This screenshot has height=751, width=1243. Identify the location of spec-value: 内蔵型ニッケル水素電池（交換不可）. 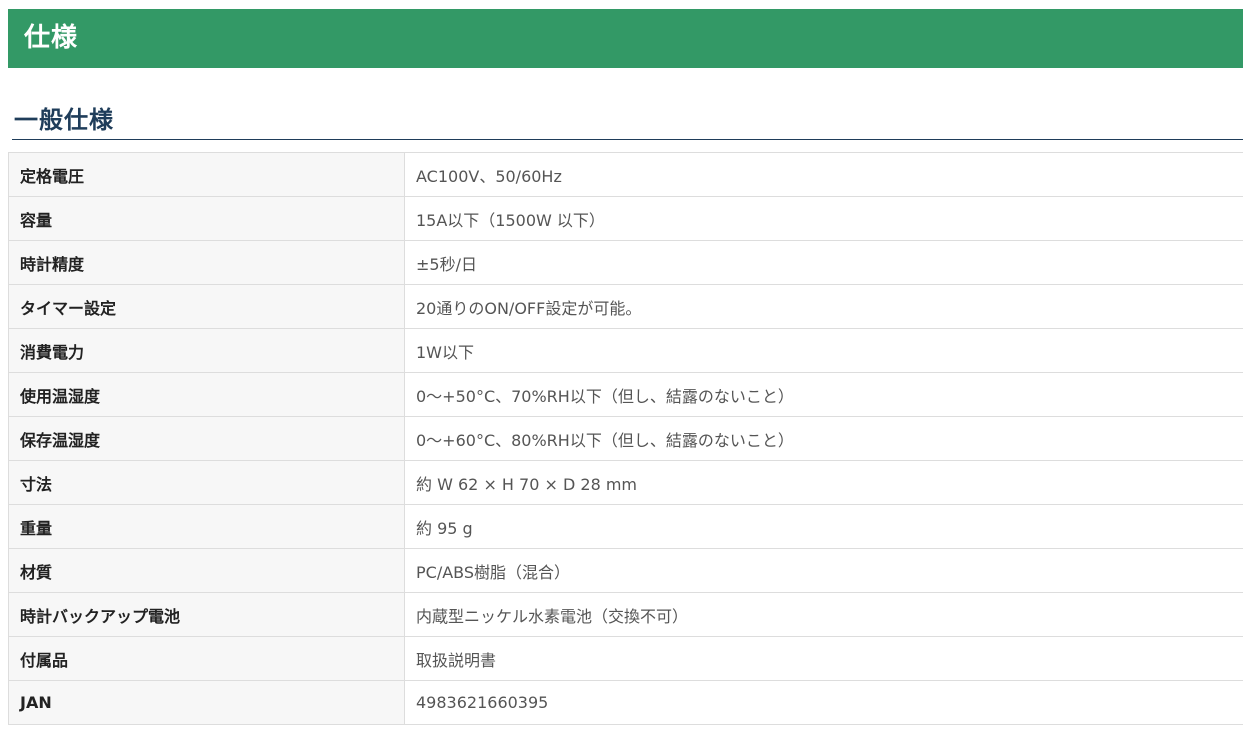
(823, 614).